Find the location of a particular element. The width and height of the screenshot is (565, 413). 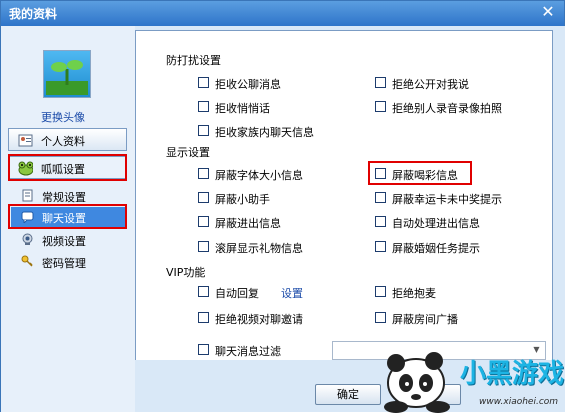

section-title-anti-disturb: 防打扰设置 is located at coordinates (193, 60).